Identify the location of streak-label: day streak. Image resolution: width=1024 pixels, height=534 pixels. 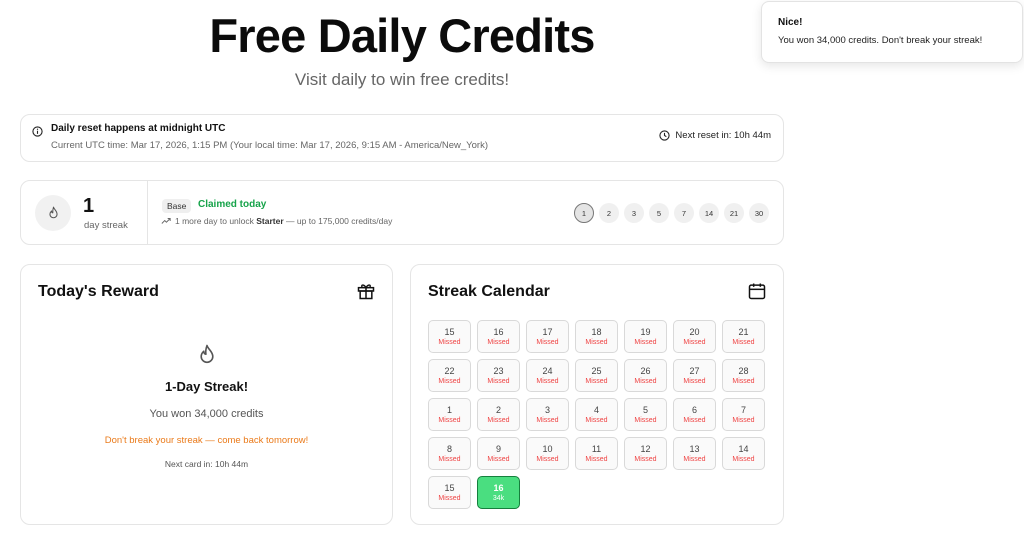
(106, 225).